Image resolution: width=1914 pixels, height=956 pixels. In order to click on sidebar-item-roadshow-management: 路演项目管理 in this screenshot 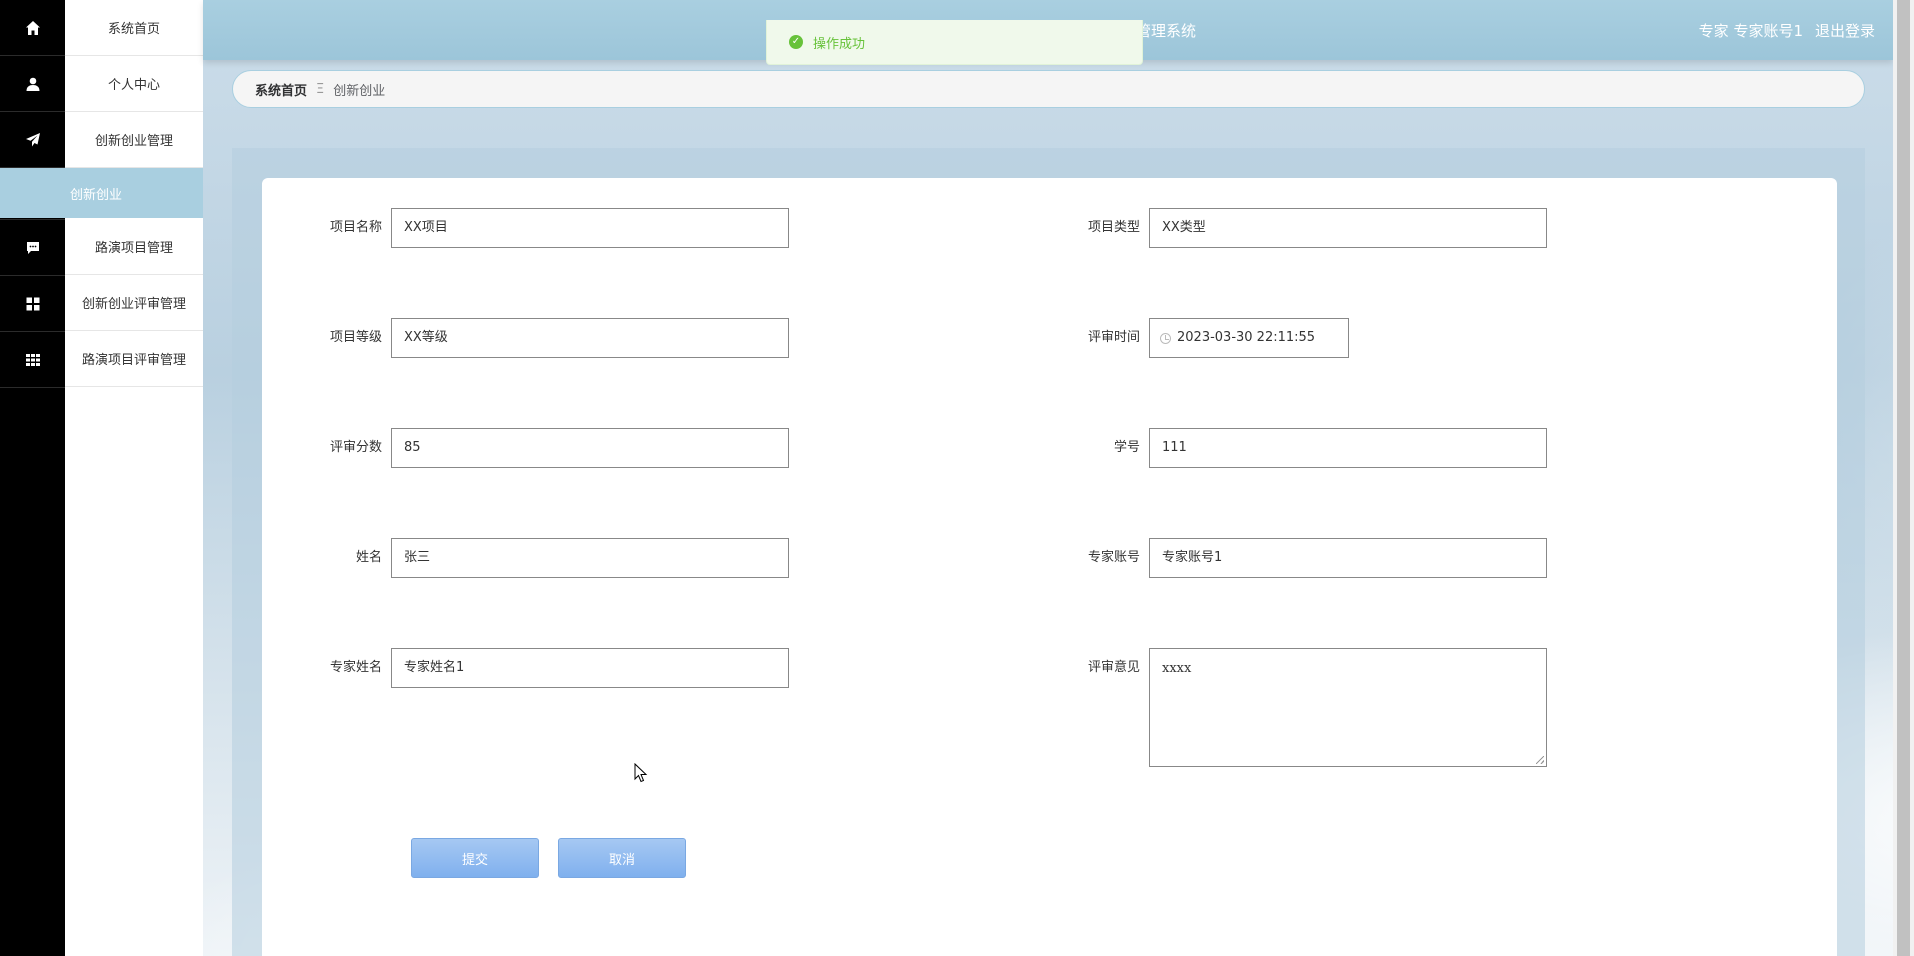, I will do `click(134, 247)`.